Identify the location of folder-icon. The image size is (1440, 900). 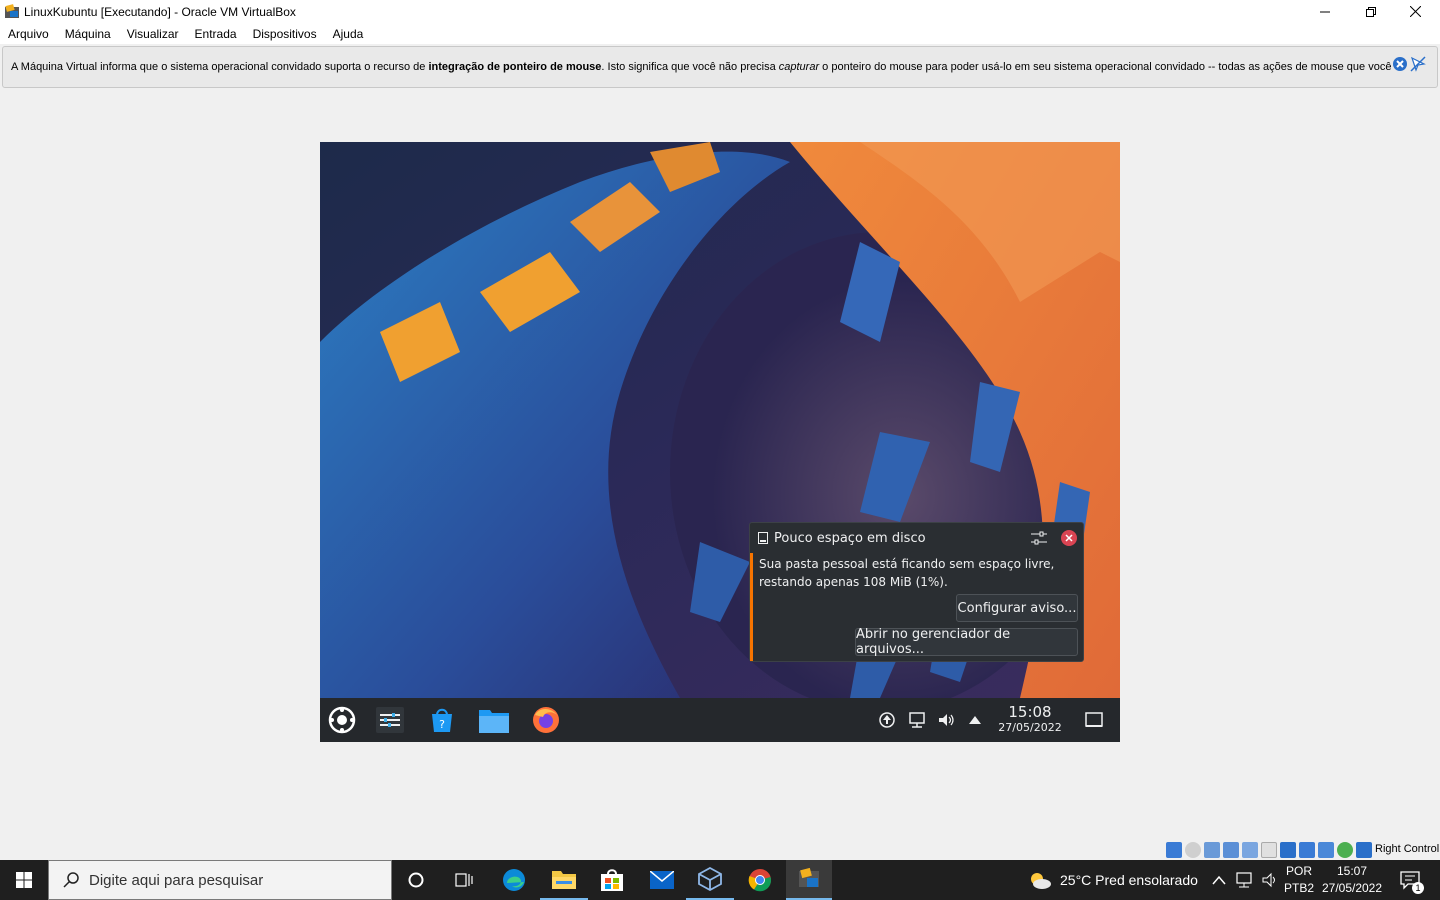
(494, 721).